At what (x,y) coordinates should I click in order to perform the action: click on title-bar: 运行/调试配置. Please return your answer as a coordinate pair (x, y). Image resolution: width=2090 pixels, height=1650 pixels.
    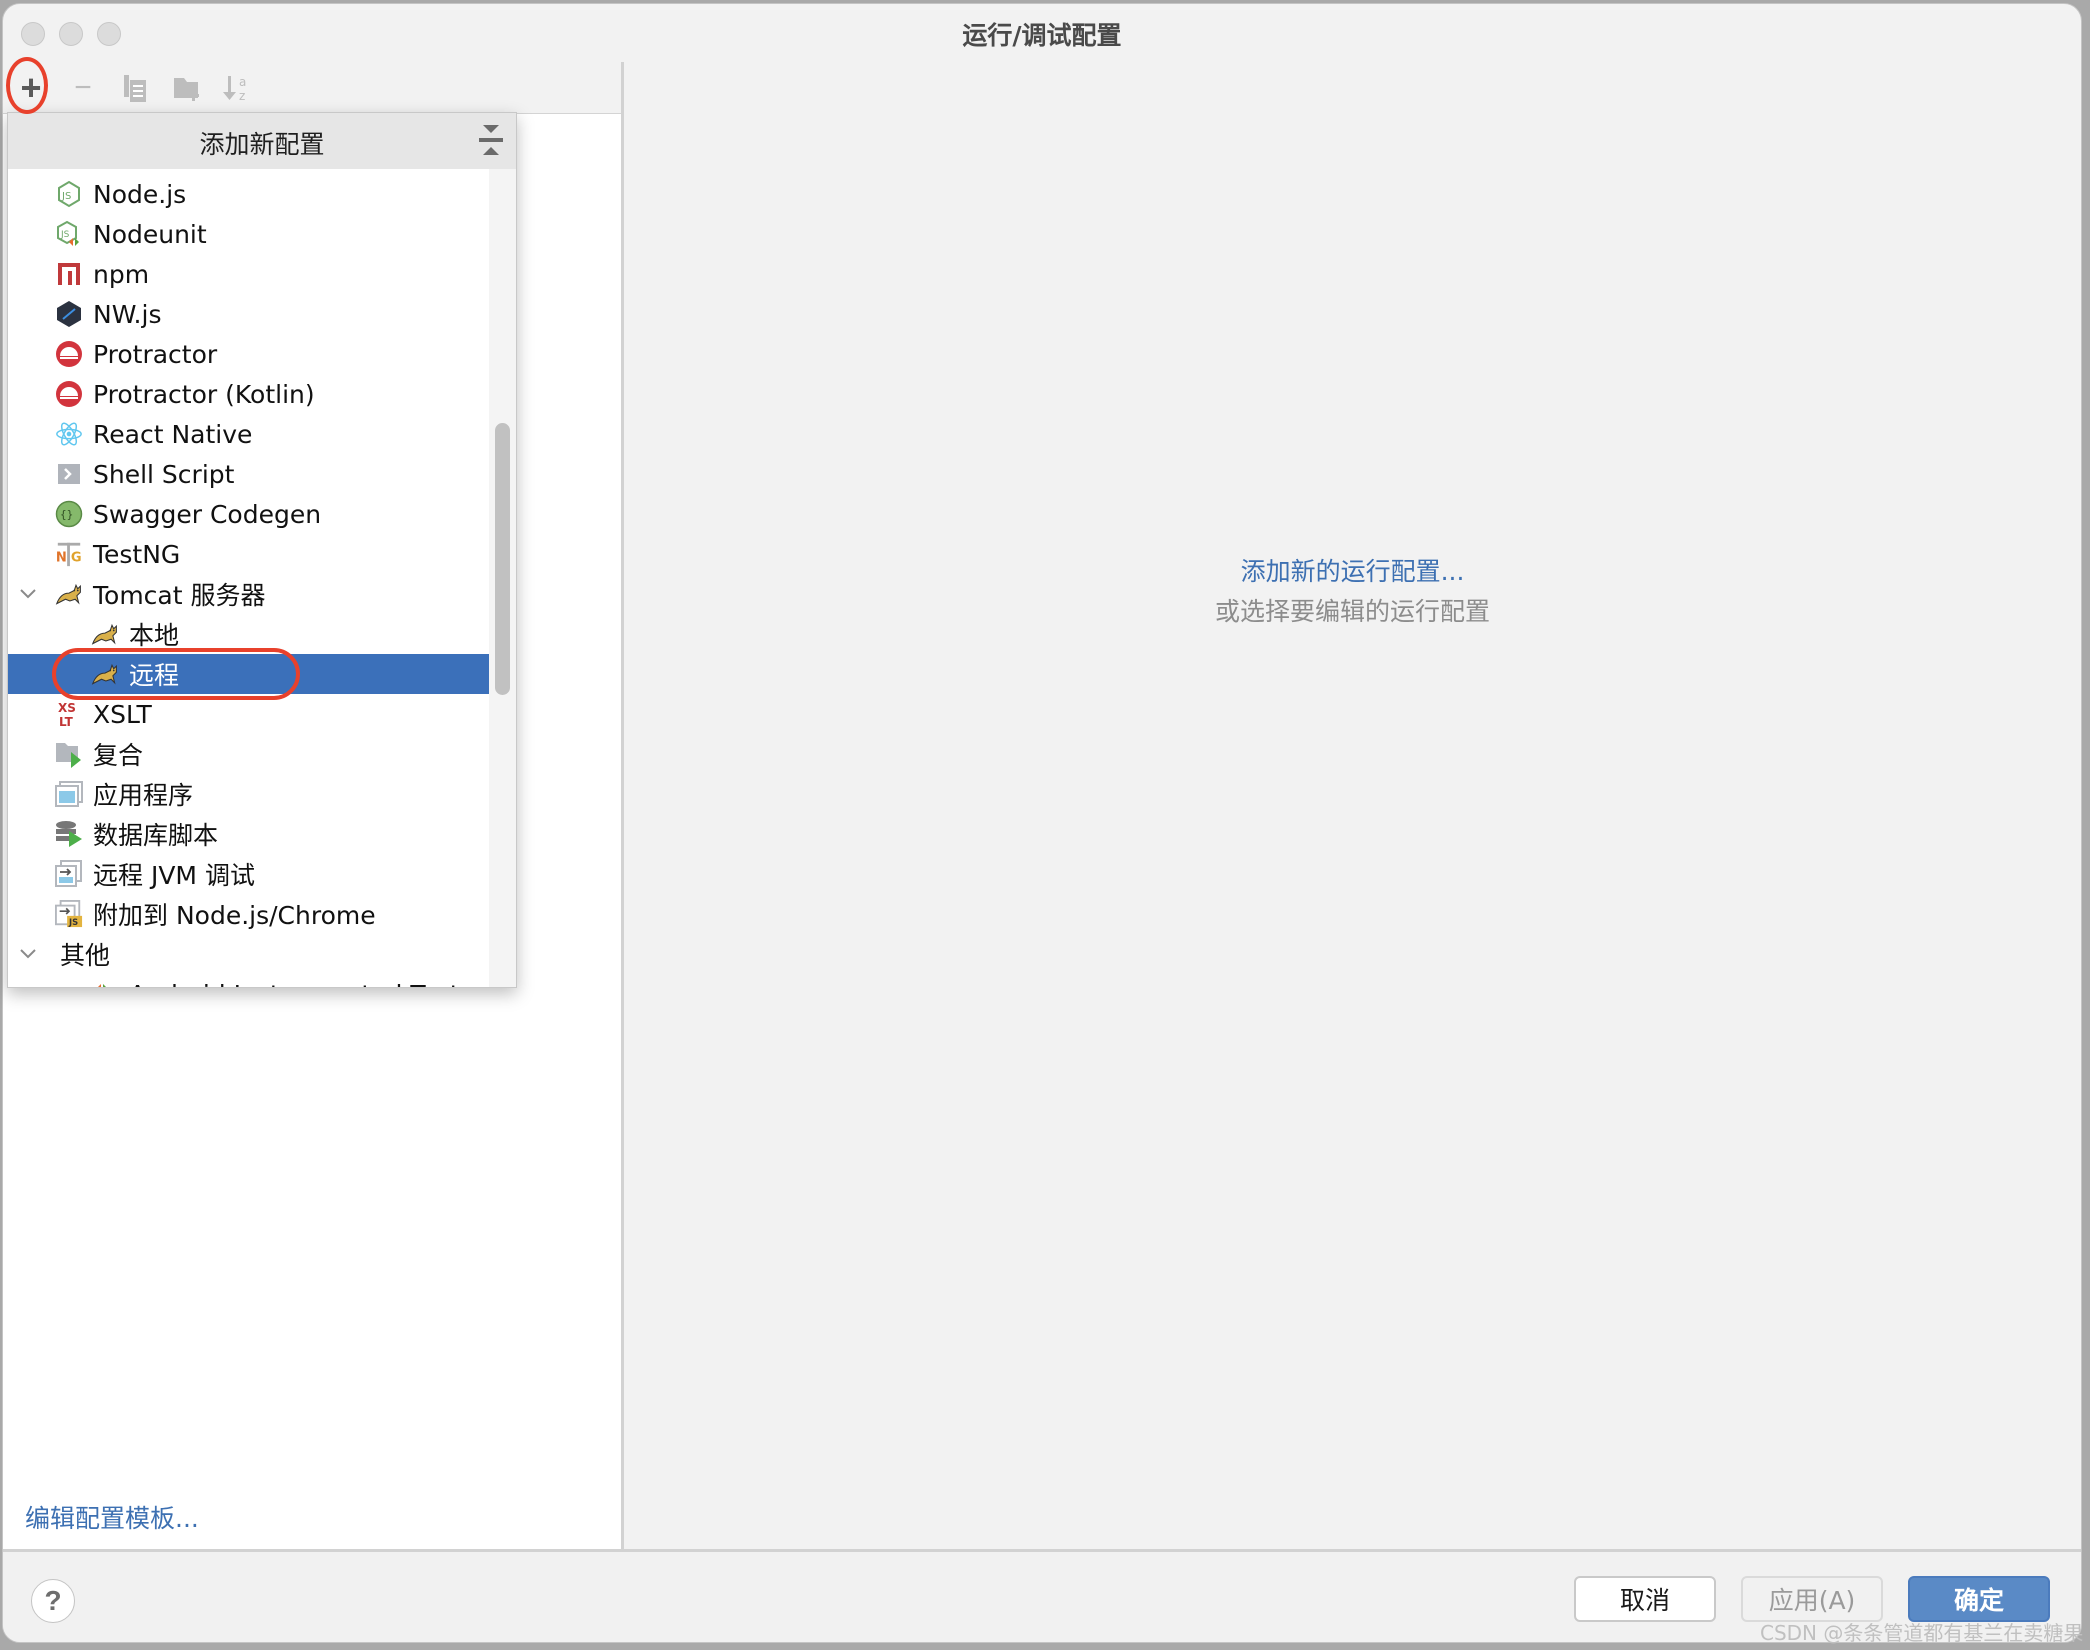
    Looking at the image, I should click on (1042, 33).